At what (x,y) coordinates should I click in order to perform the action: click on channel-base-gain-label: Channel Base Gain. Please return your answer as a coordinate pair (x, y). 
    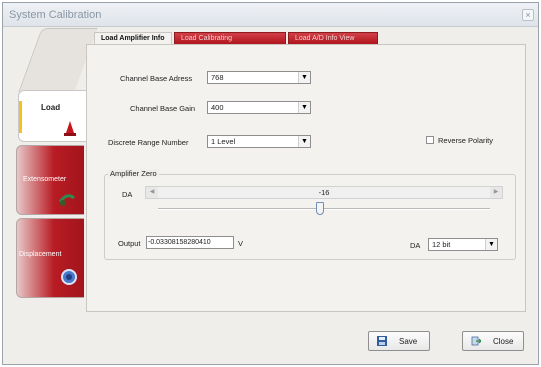
    Looking at the image, I should click on (163, 108).